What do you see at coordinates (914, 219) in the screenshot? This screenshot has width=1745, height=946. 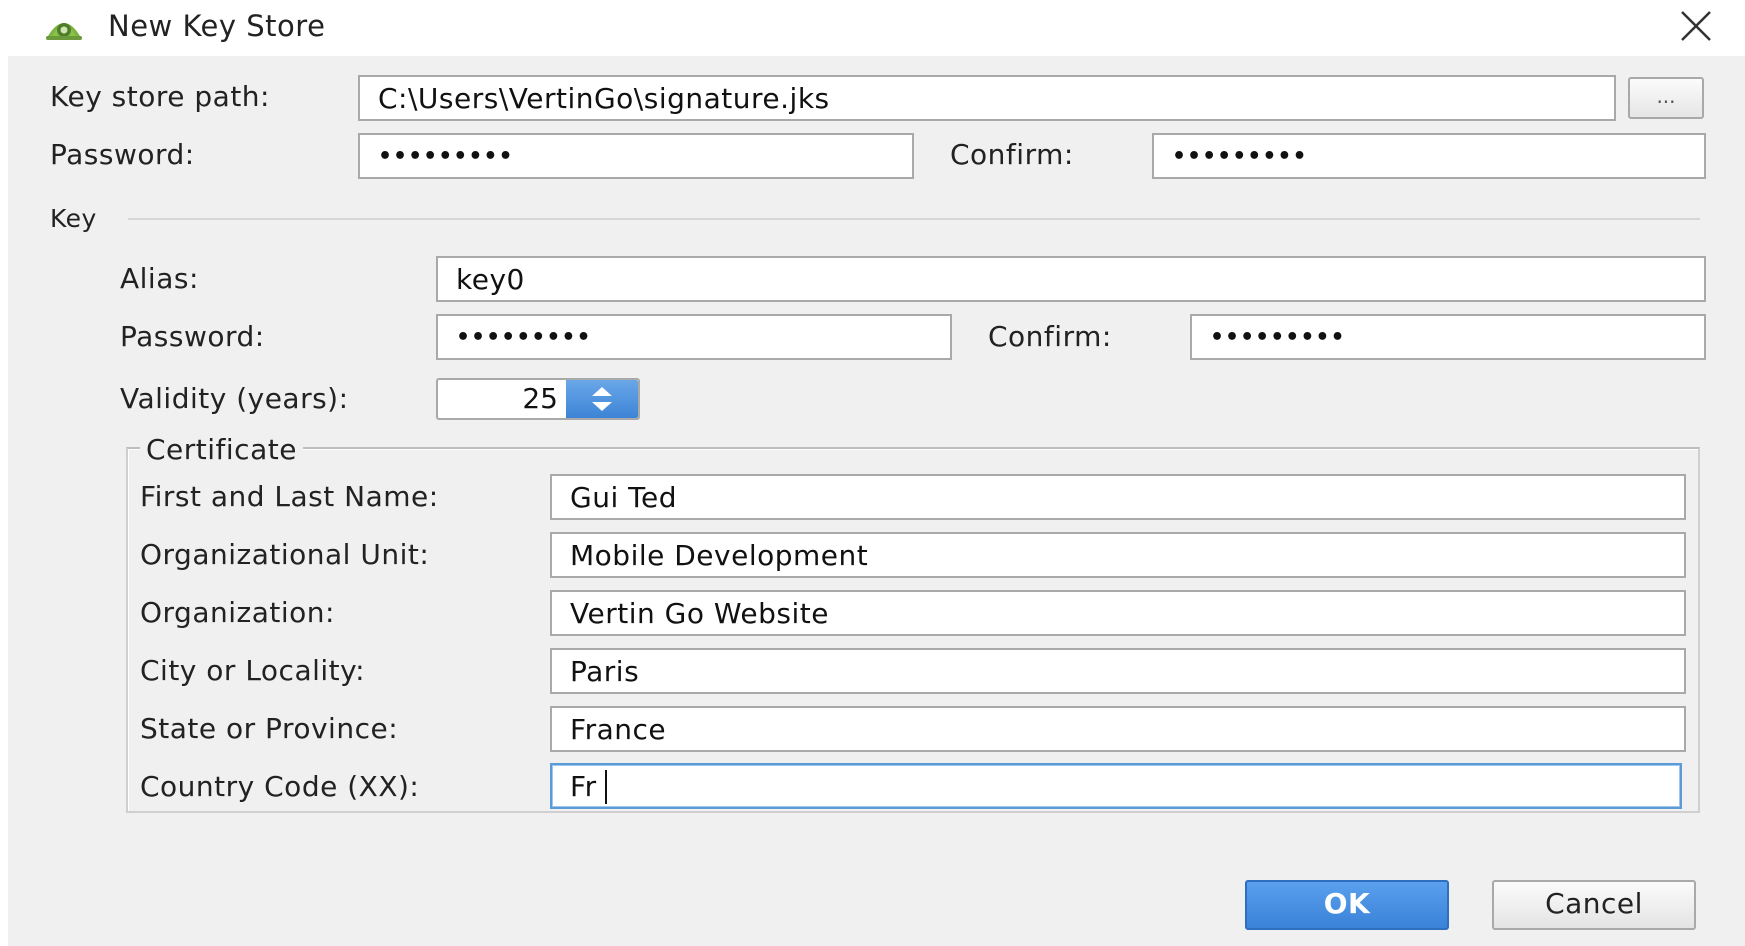 I see `key-section-divider` at bounding box center [914, 219].